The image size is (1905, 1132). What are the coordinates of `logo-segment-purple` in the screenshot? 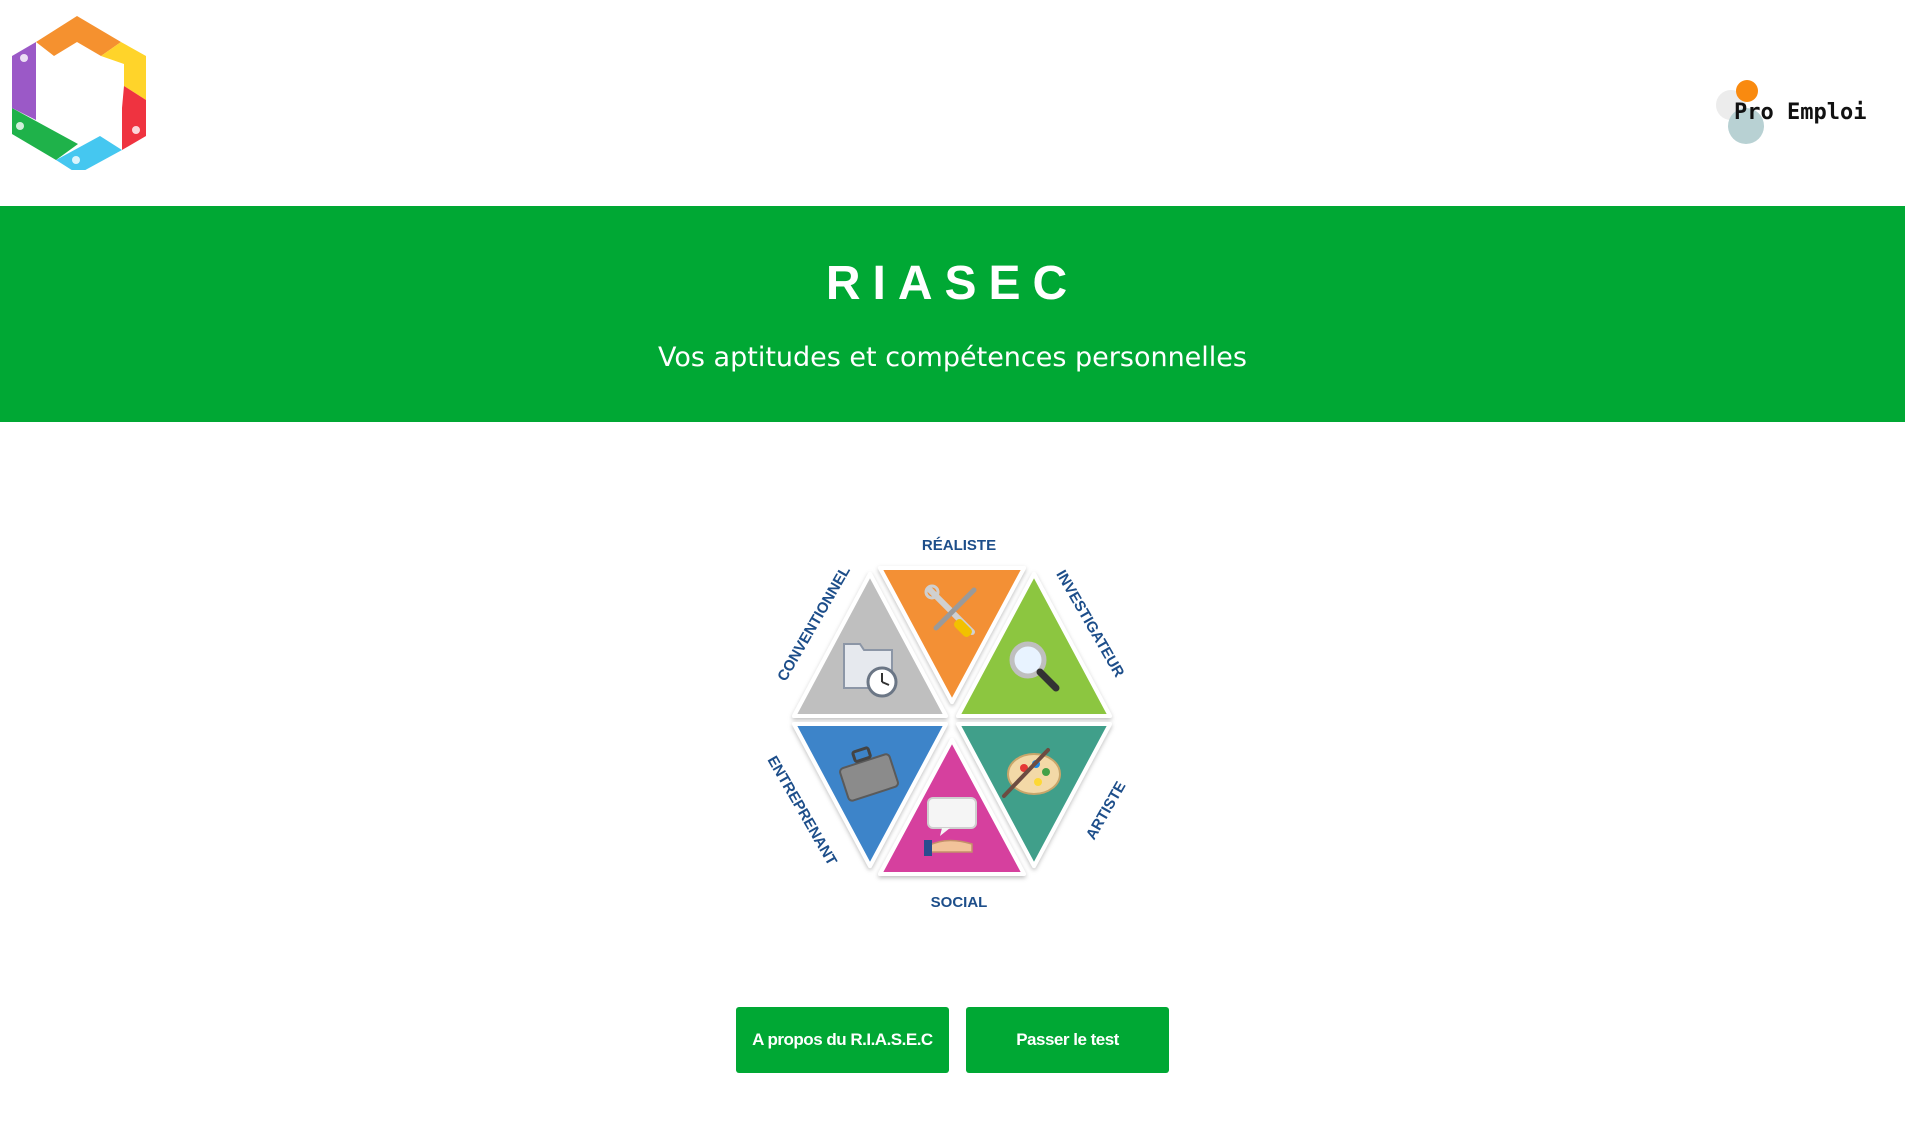 It's located at (24, 81).